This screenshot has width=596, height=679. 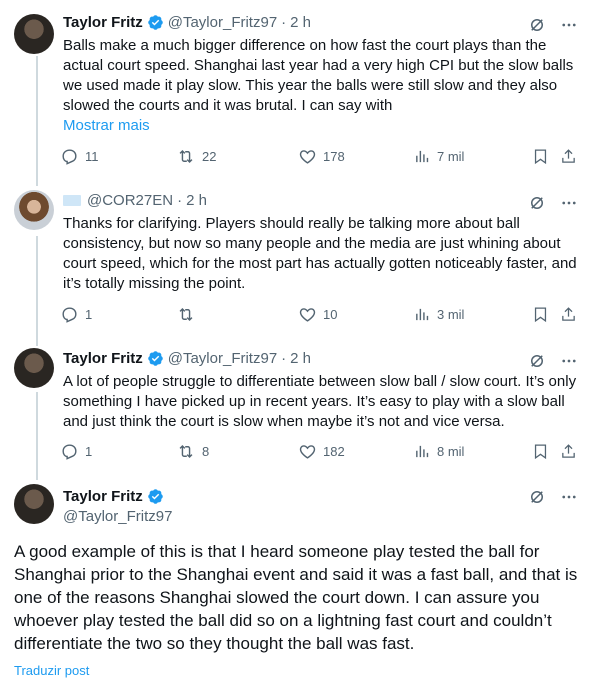 I want to click on like-button: 182, so click(x=321, y=451).